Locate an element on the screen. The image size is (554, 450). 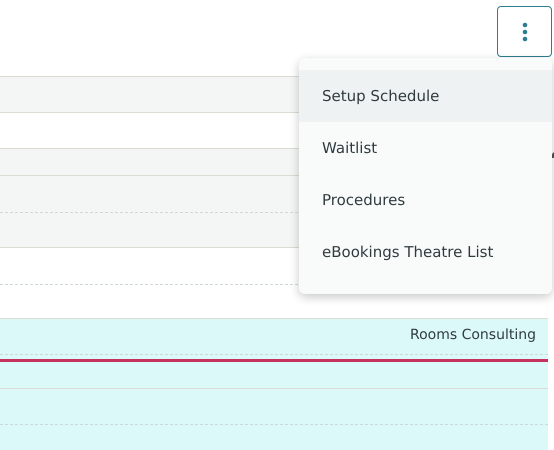
menu-item: eBookings Theatre List is located at coordinates (425, 252).